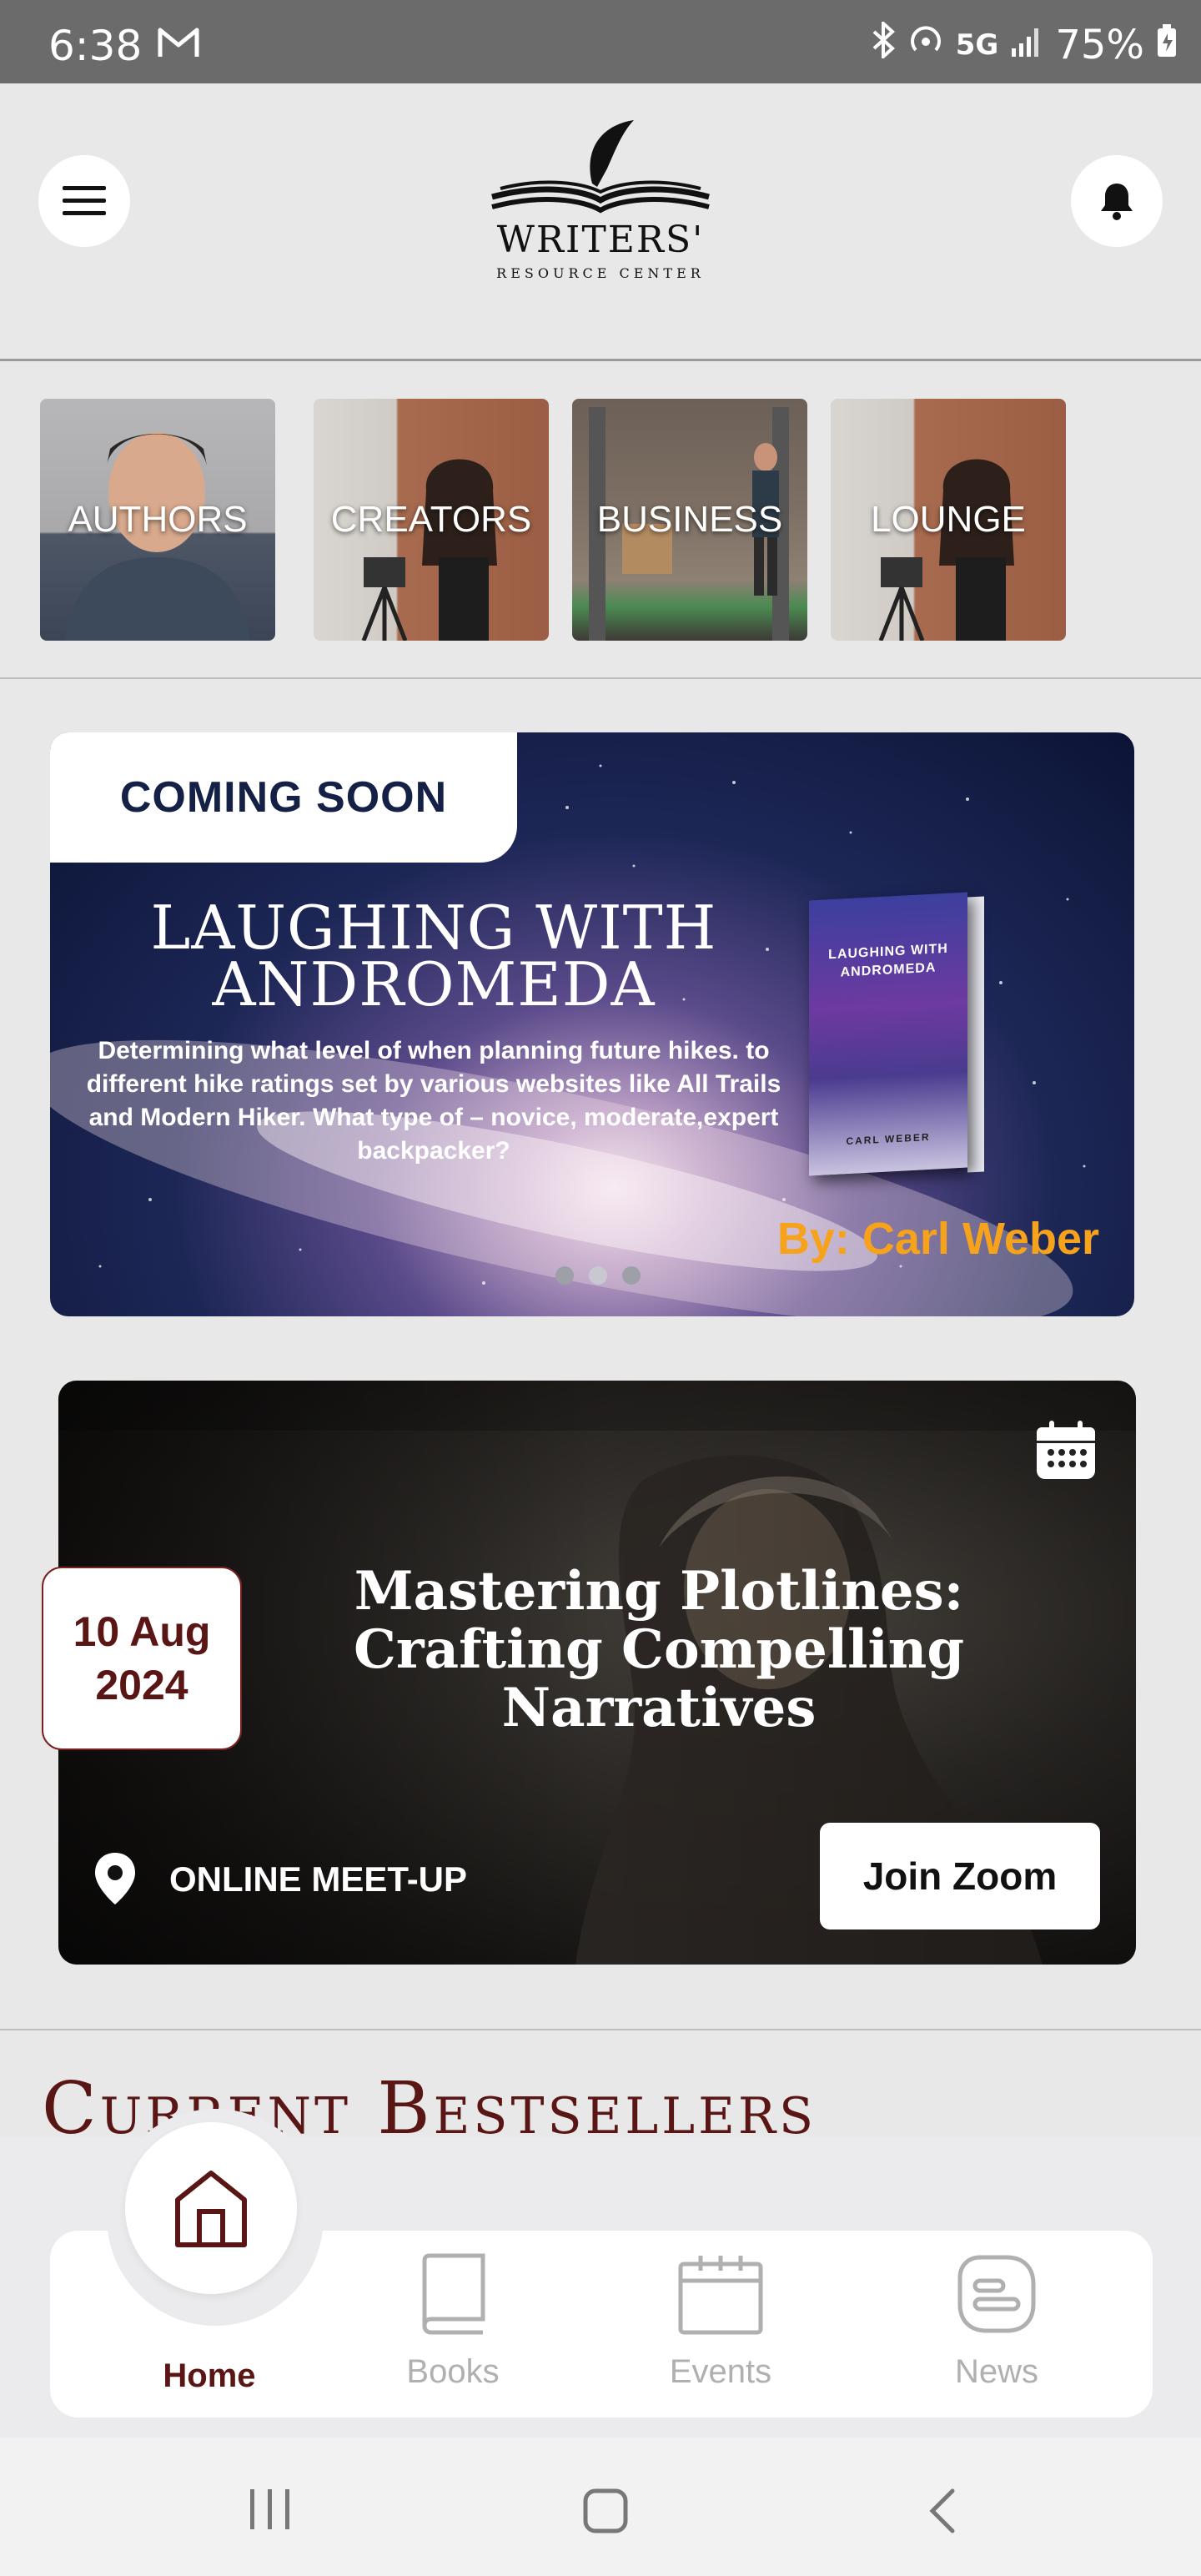  What do you see at coordinates (319, 1879) in the screenshot?
I see `event-location: ONLINE MEET-UP` at bounding box center [319, 1879].